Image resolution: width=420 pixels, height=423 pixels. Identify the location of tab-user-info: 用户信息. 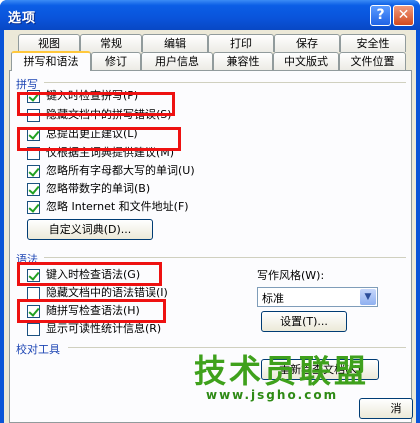
(177, 61).